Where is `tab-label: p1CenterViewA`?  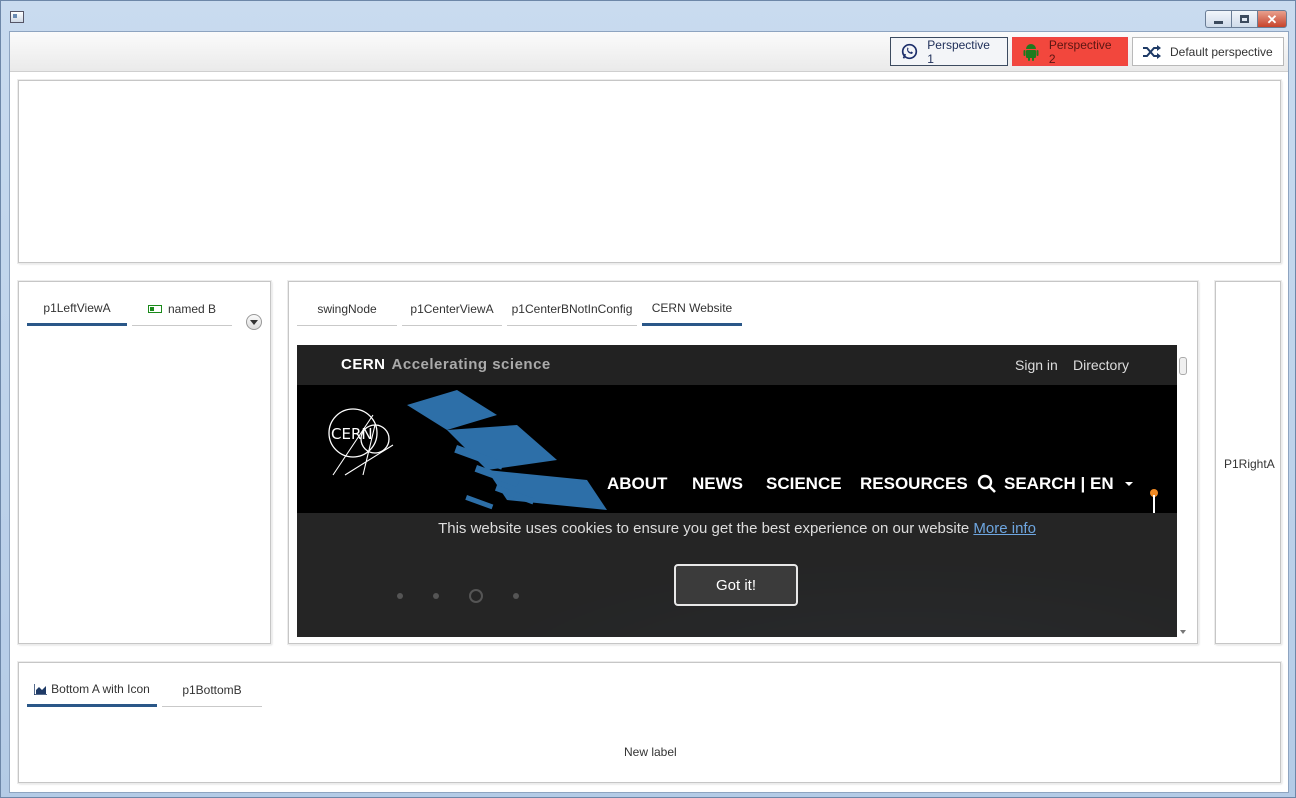
tab-label: p1CenterViewA is located at coordinates (452, 308).